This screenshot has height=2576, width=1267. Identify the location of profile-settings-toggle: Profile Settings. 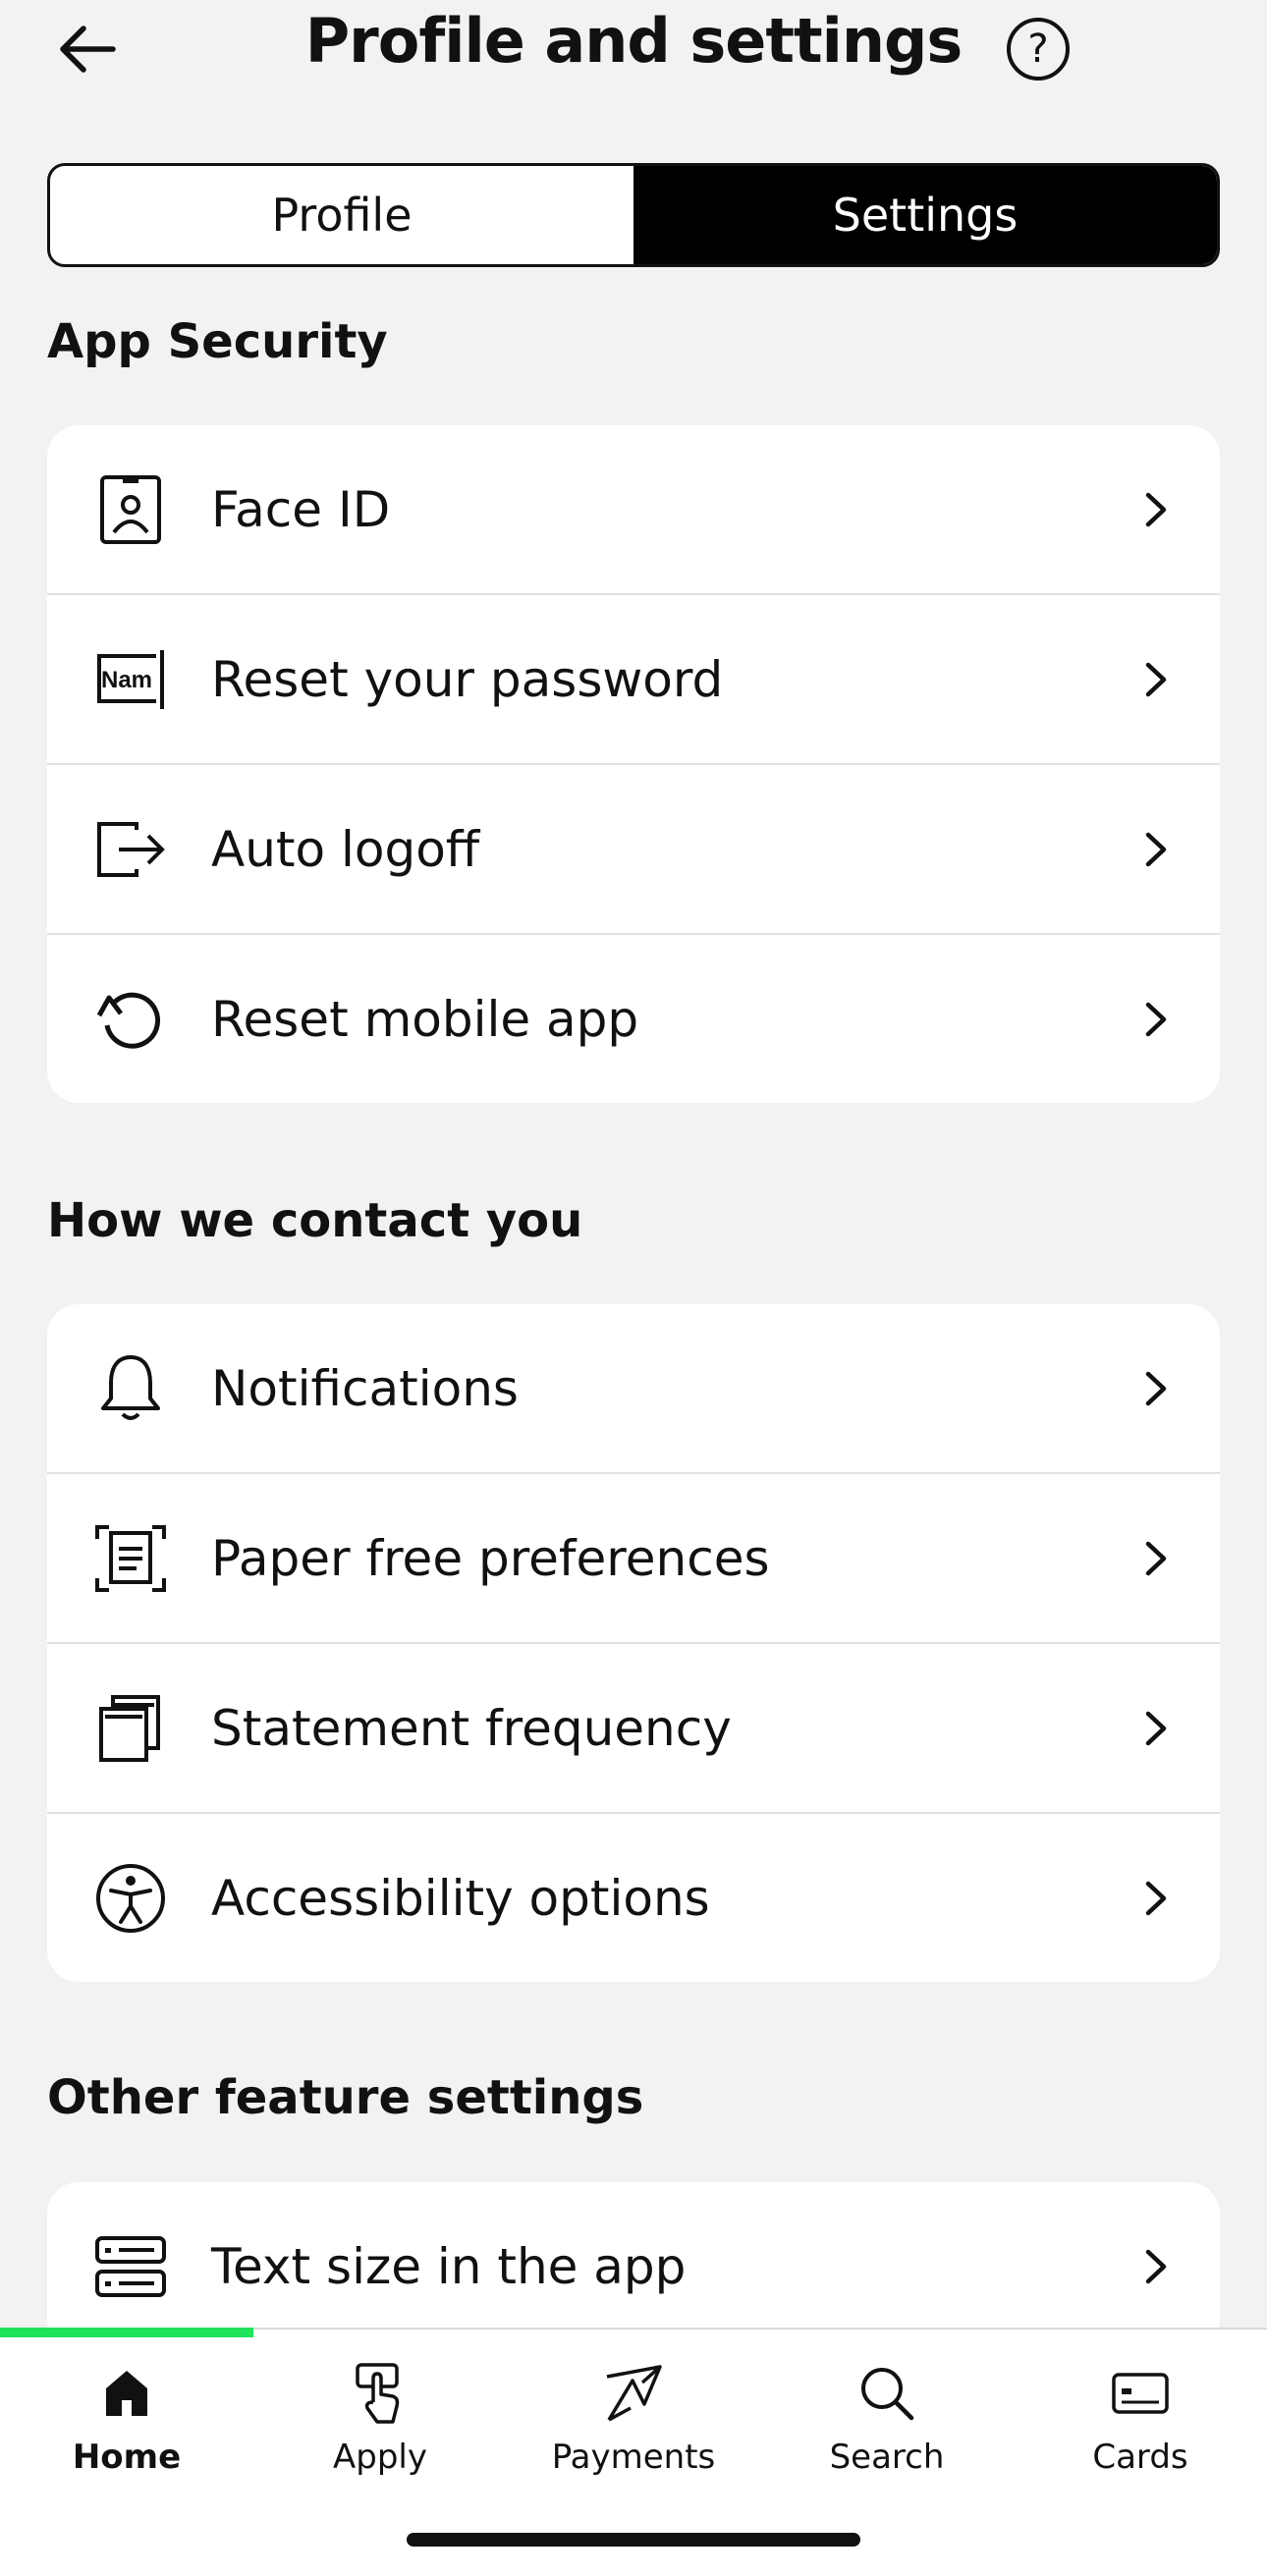
(633, 215).